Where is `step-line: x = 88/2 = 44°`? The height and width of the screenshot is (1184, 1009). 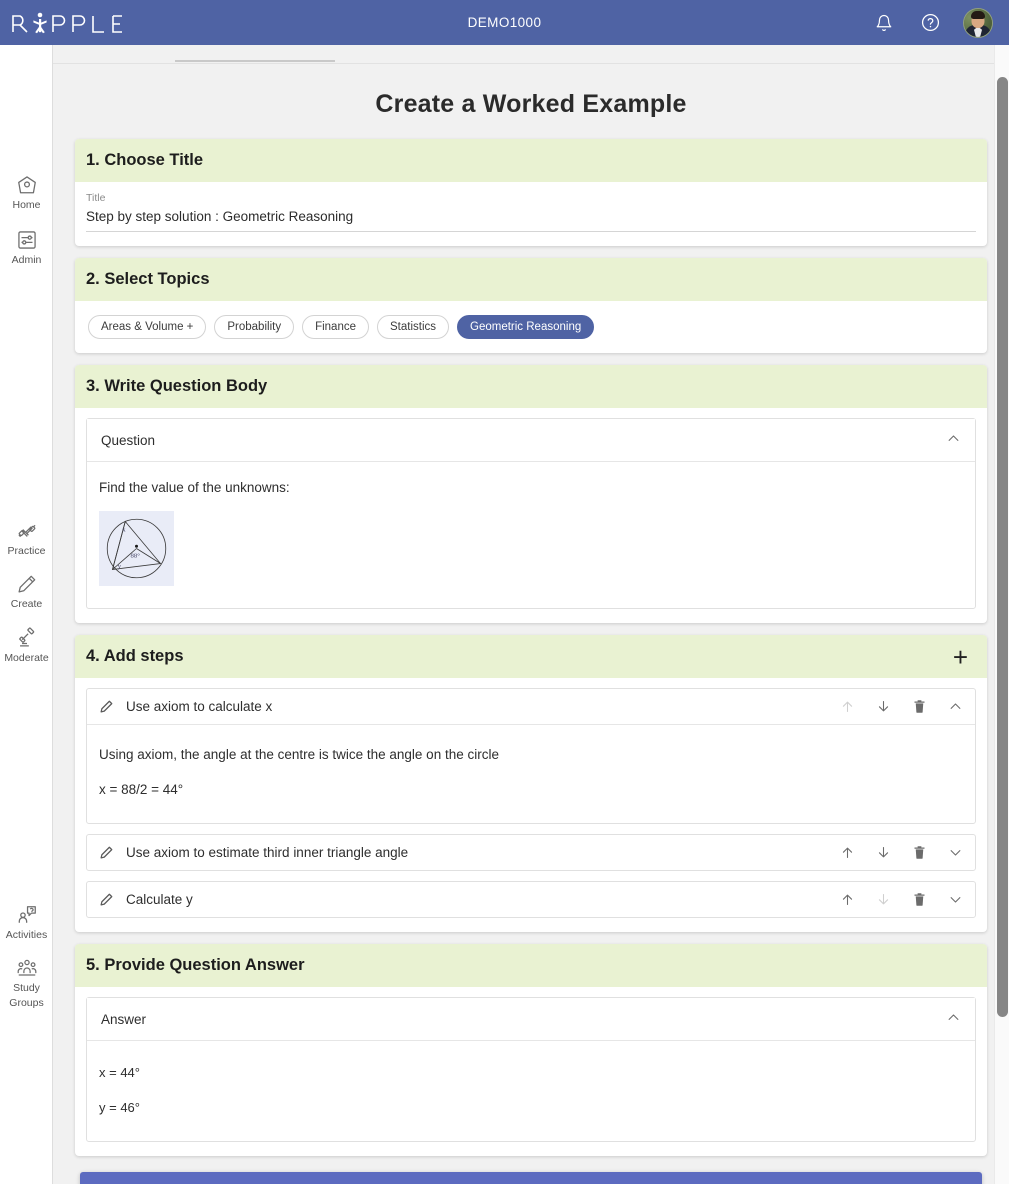 step-line: x = 88/2 = 44° is located at coordinates (141, 789).